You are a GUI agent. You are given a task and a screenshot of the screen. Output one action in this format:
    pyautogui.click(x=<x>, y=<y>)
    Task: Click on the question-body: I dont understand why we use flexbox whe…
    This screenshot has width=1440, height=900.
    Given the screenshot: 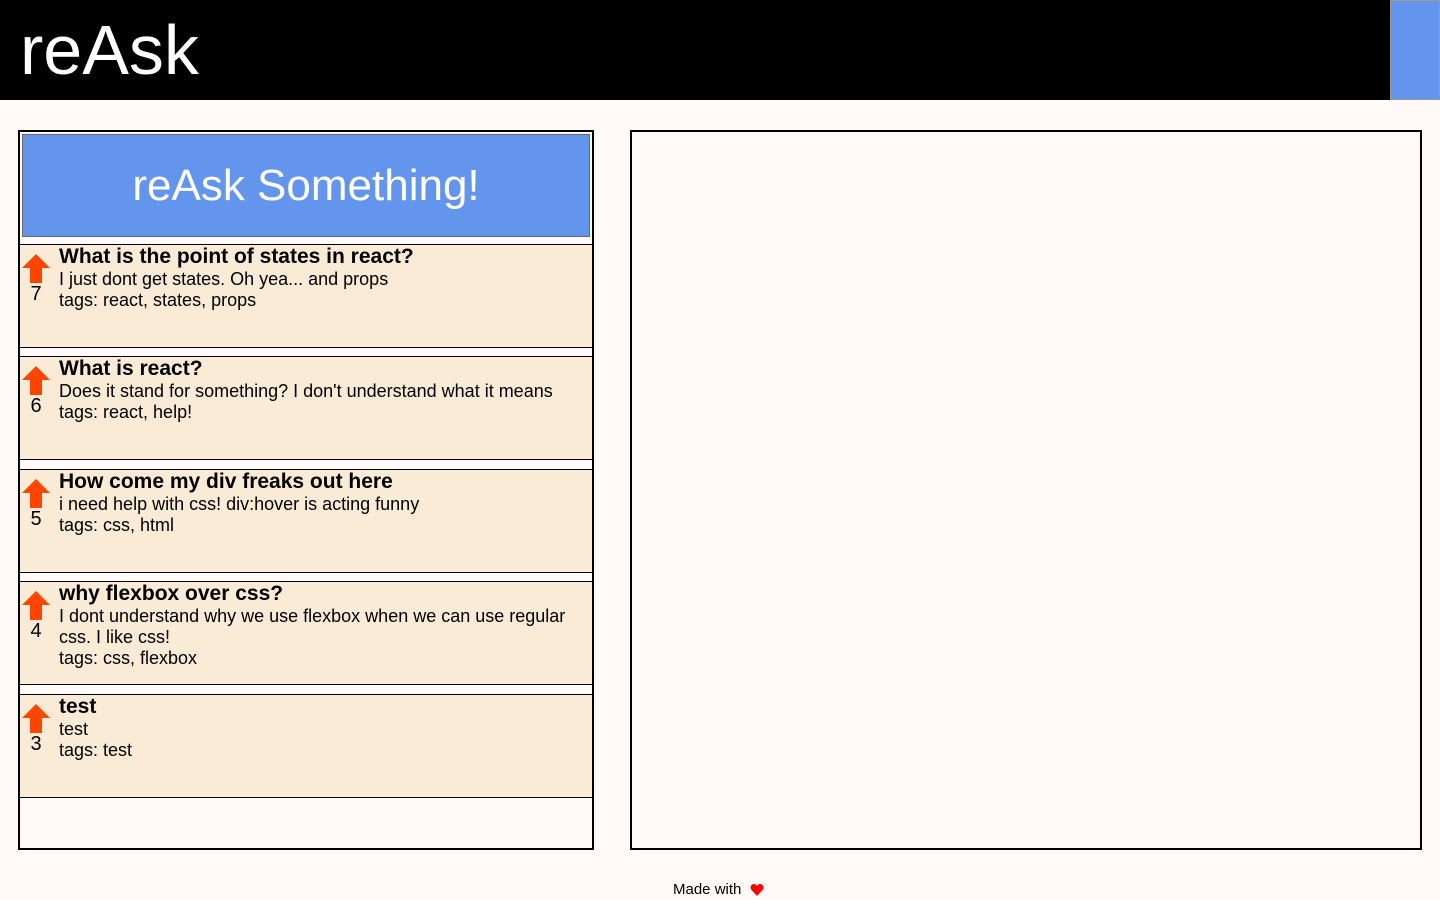 What is the action you would take?
    pyautogui.click(x=312, y=626)
    